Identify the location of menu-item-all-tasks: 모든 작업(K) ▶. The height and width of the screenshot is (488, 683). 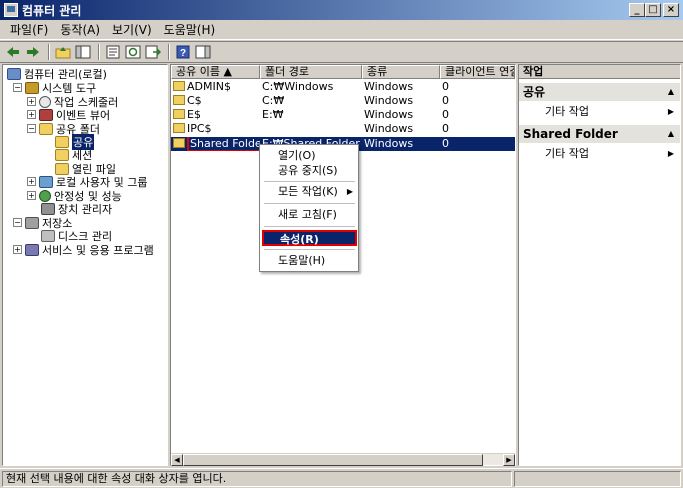
(309, 192).